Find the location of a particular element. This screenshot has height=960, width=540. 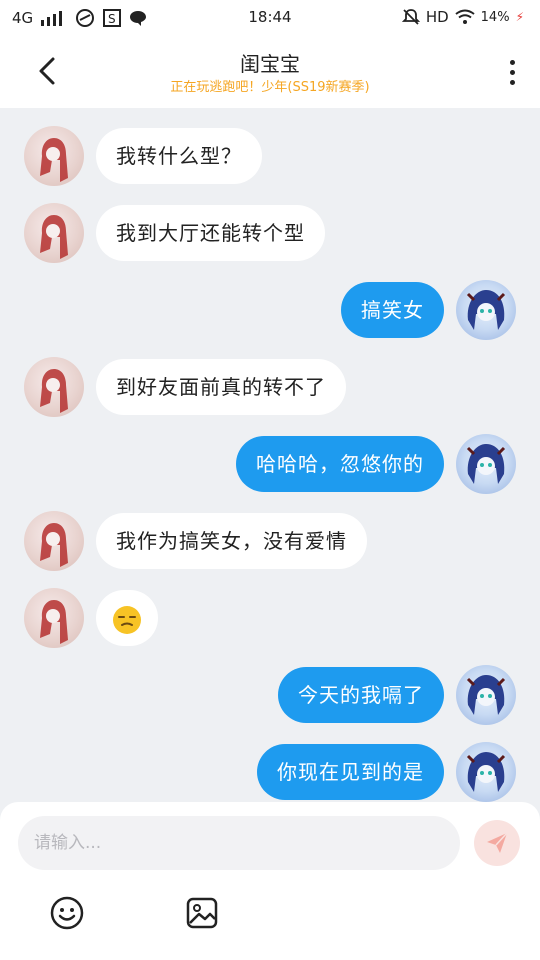

message-row is located at coordinates (270, 619).